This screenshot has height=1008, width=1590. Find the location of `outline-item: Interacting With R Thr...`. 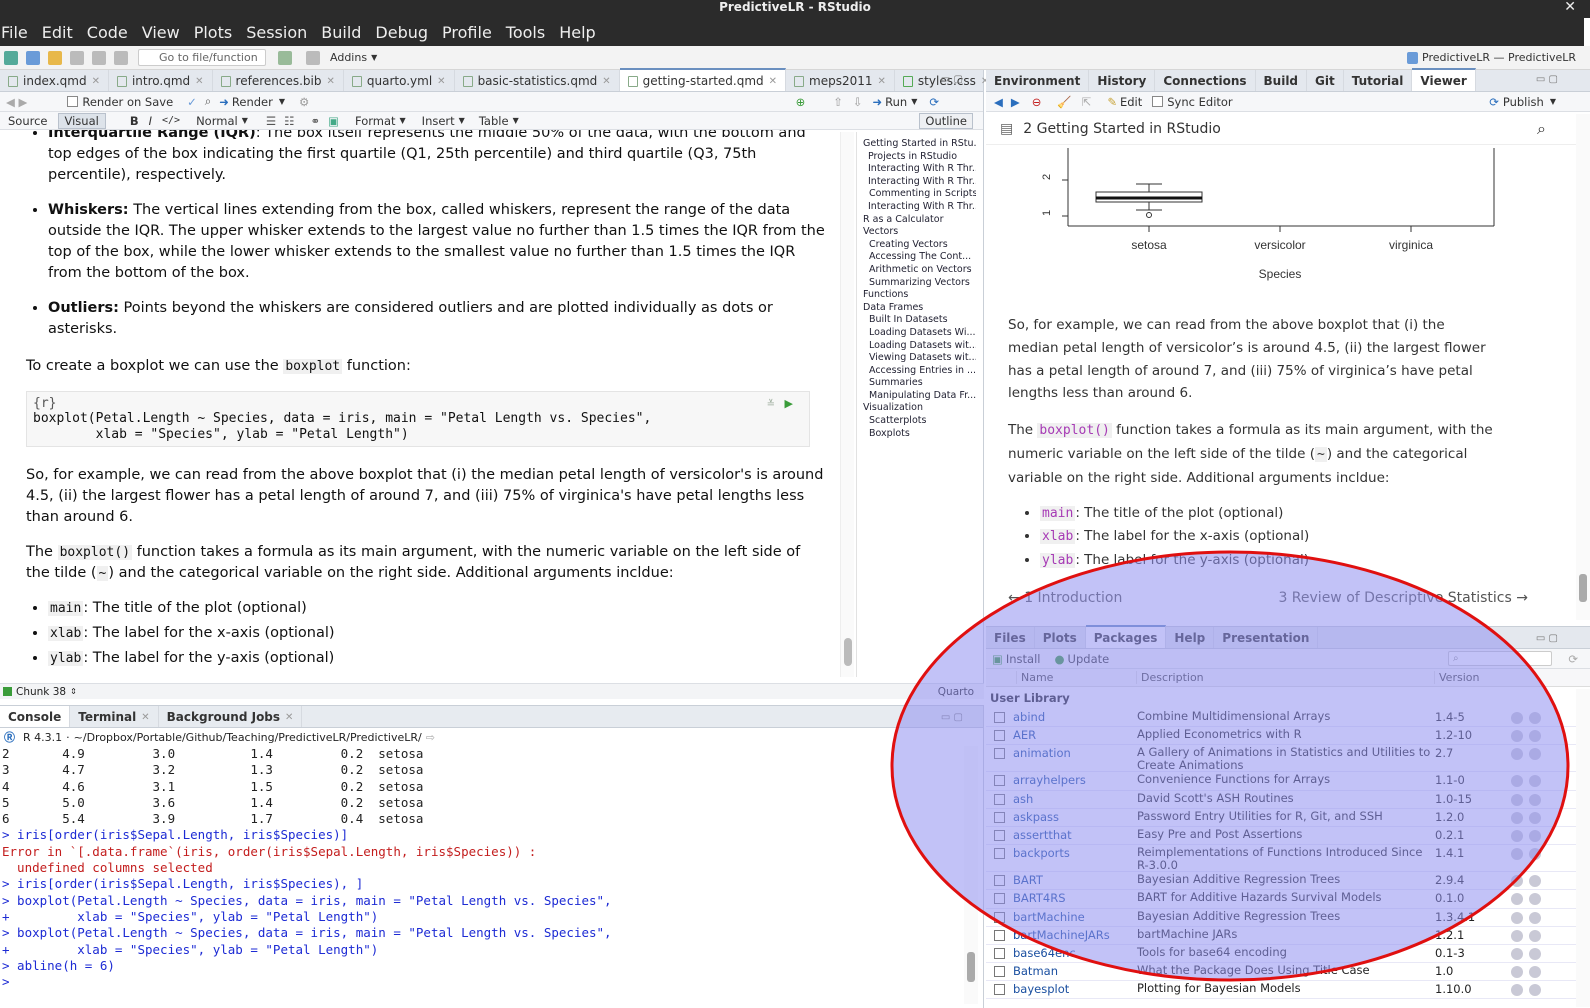

outline-item: Interacting With R Thr... is located at coordinates (919, 182).